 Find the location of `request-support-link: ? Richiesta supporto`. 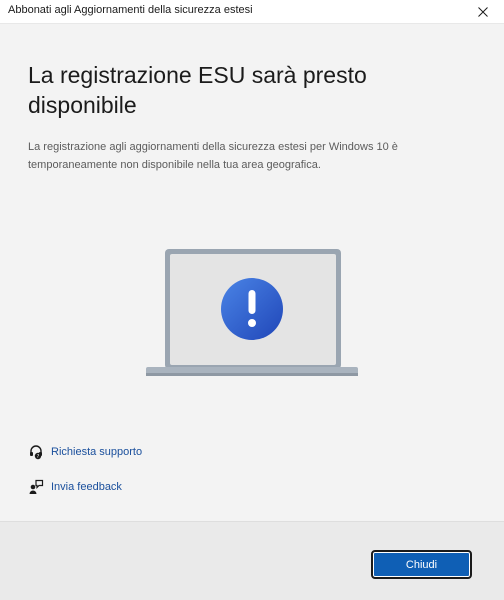

request-support-link: ? Richiesta supporto is located at coordinates (85, 452).